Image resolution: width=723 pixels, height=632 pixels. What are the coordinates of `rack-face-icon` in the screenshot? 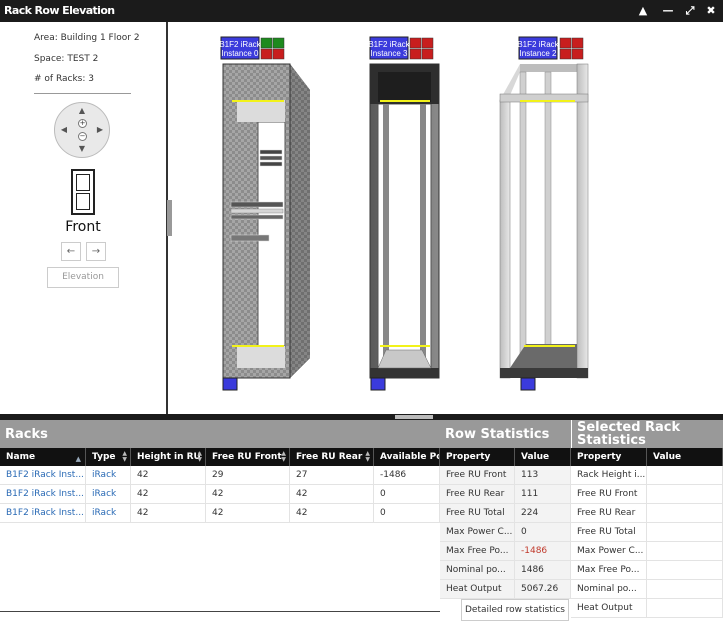 It's located at (83, 192).